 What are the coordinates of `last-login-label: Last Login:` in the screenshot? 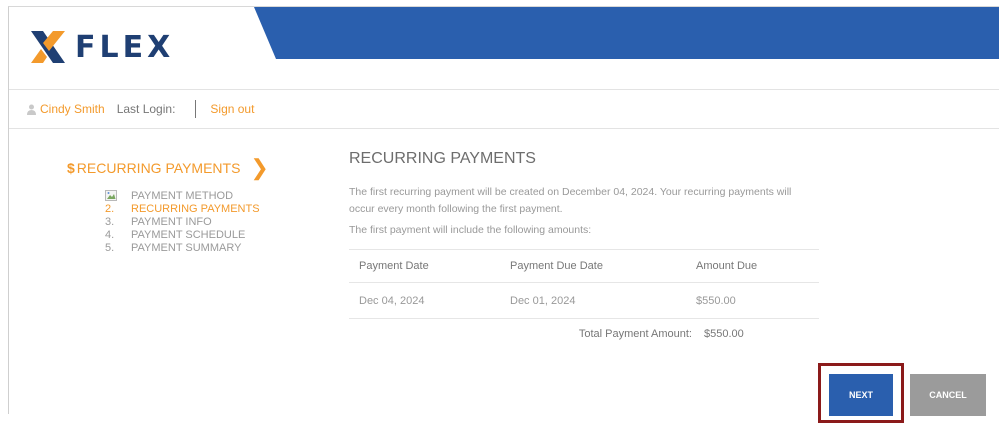 It's located at (146, 109).